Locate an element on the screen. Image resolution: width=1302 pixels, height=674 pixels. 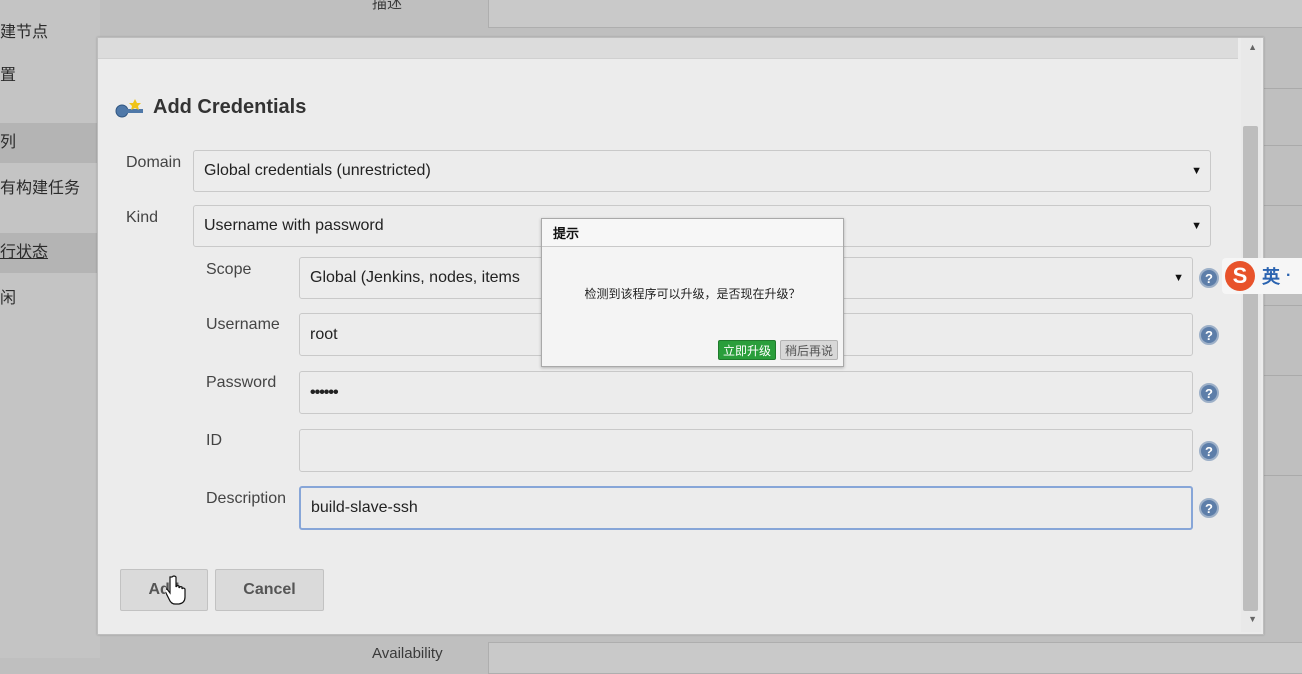
scope-label: Scope is located at coordinates (229, 269).